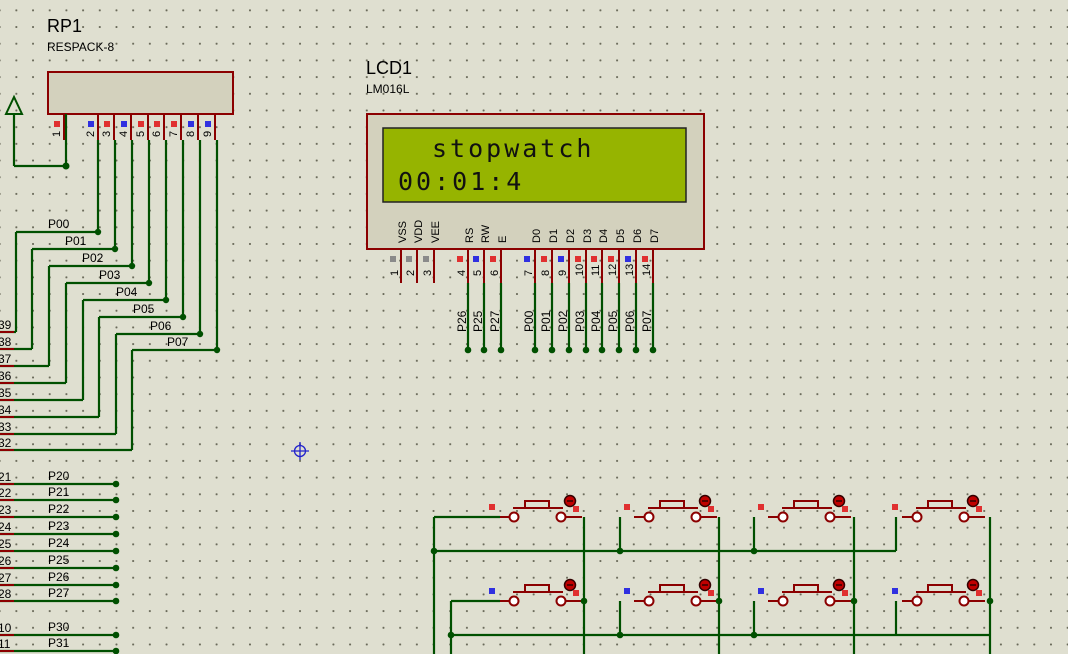  I want to click on mcu-pin-number: 36, so click(6, 376).